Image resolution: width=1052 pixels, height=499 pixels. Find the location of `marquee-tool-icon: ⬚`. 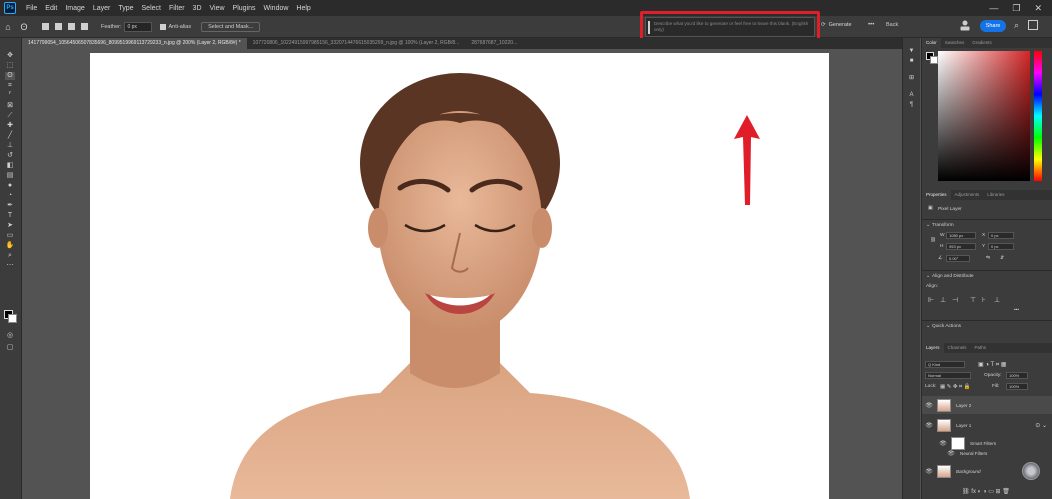

marquee-tool-icon: ⬚ is located at coordinates (10, 66).